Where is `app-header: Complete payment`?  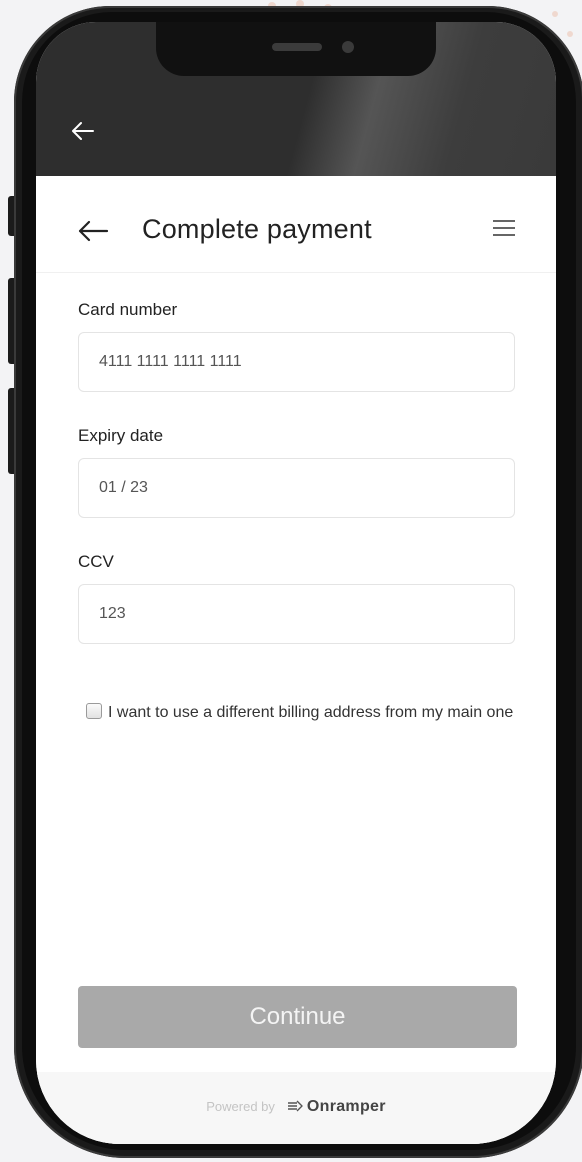
app-header: Complete payment is located at coordinates (296, 224).